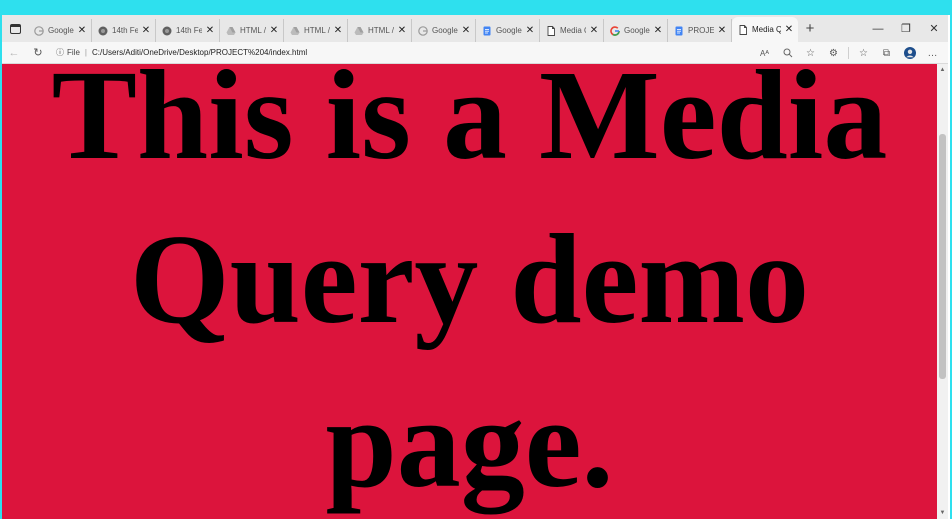 This screenshot has height=532, width=952. Describe the element at coordinates (476, 7) in the screenshot. I see `screenshot-frame-top` at that location.